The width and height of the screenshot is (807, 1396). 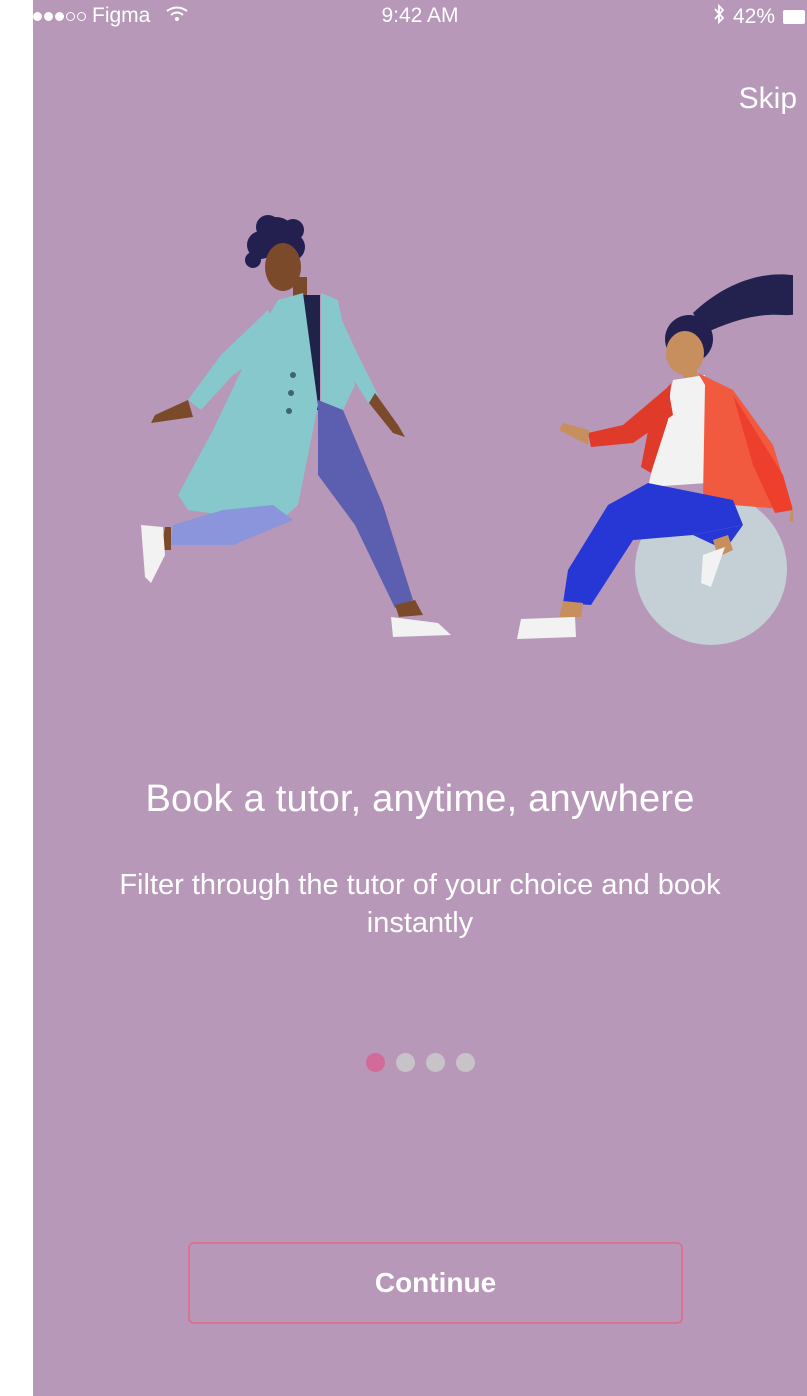 What do you see at coordinates (662, 459) in the screenshot?
I see `seated-person-figure` at bounding box center [662, 459].